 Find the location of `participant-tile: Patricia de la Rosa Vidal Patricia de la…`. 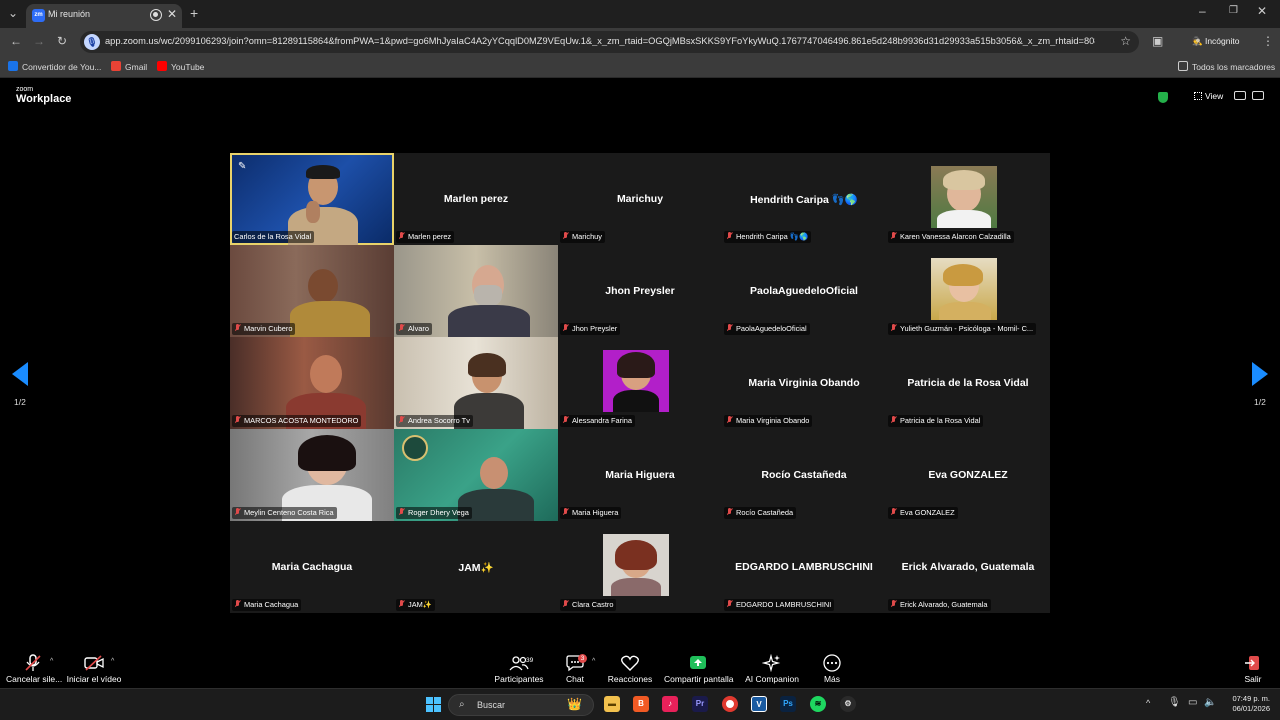

participant-tile: Patricia de la Rosa Vidal Patricia de la… is located at coordinates (968, 383).